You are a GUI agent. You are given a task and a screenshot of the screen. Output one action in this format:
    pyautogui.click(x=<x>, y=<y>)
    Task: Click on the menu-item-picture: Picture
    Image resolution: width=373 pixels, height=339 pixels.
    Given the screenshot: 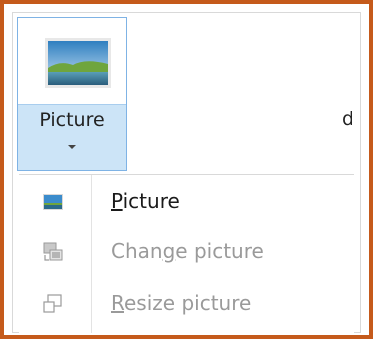 What is the action you would take?
    pyautogui.click(x=186, y=202)
    